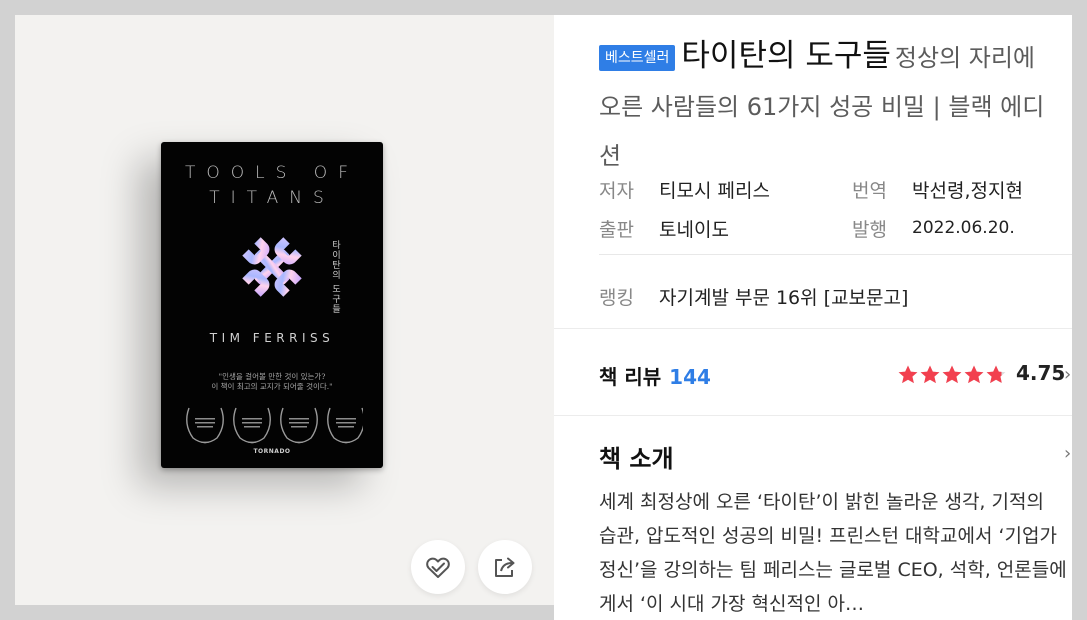  Describe the element at coordinates (869, 191) in the screenshot. I see `translator-label: 번역` at that location.